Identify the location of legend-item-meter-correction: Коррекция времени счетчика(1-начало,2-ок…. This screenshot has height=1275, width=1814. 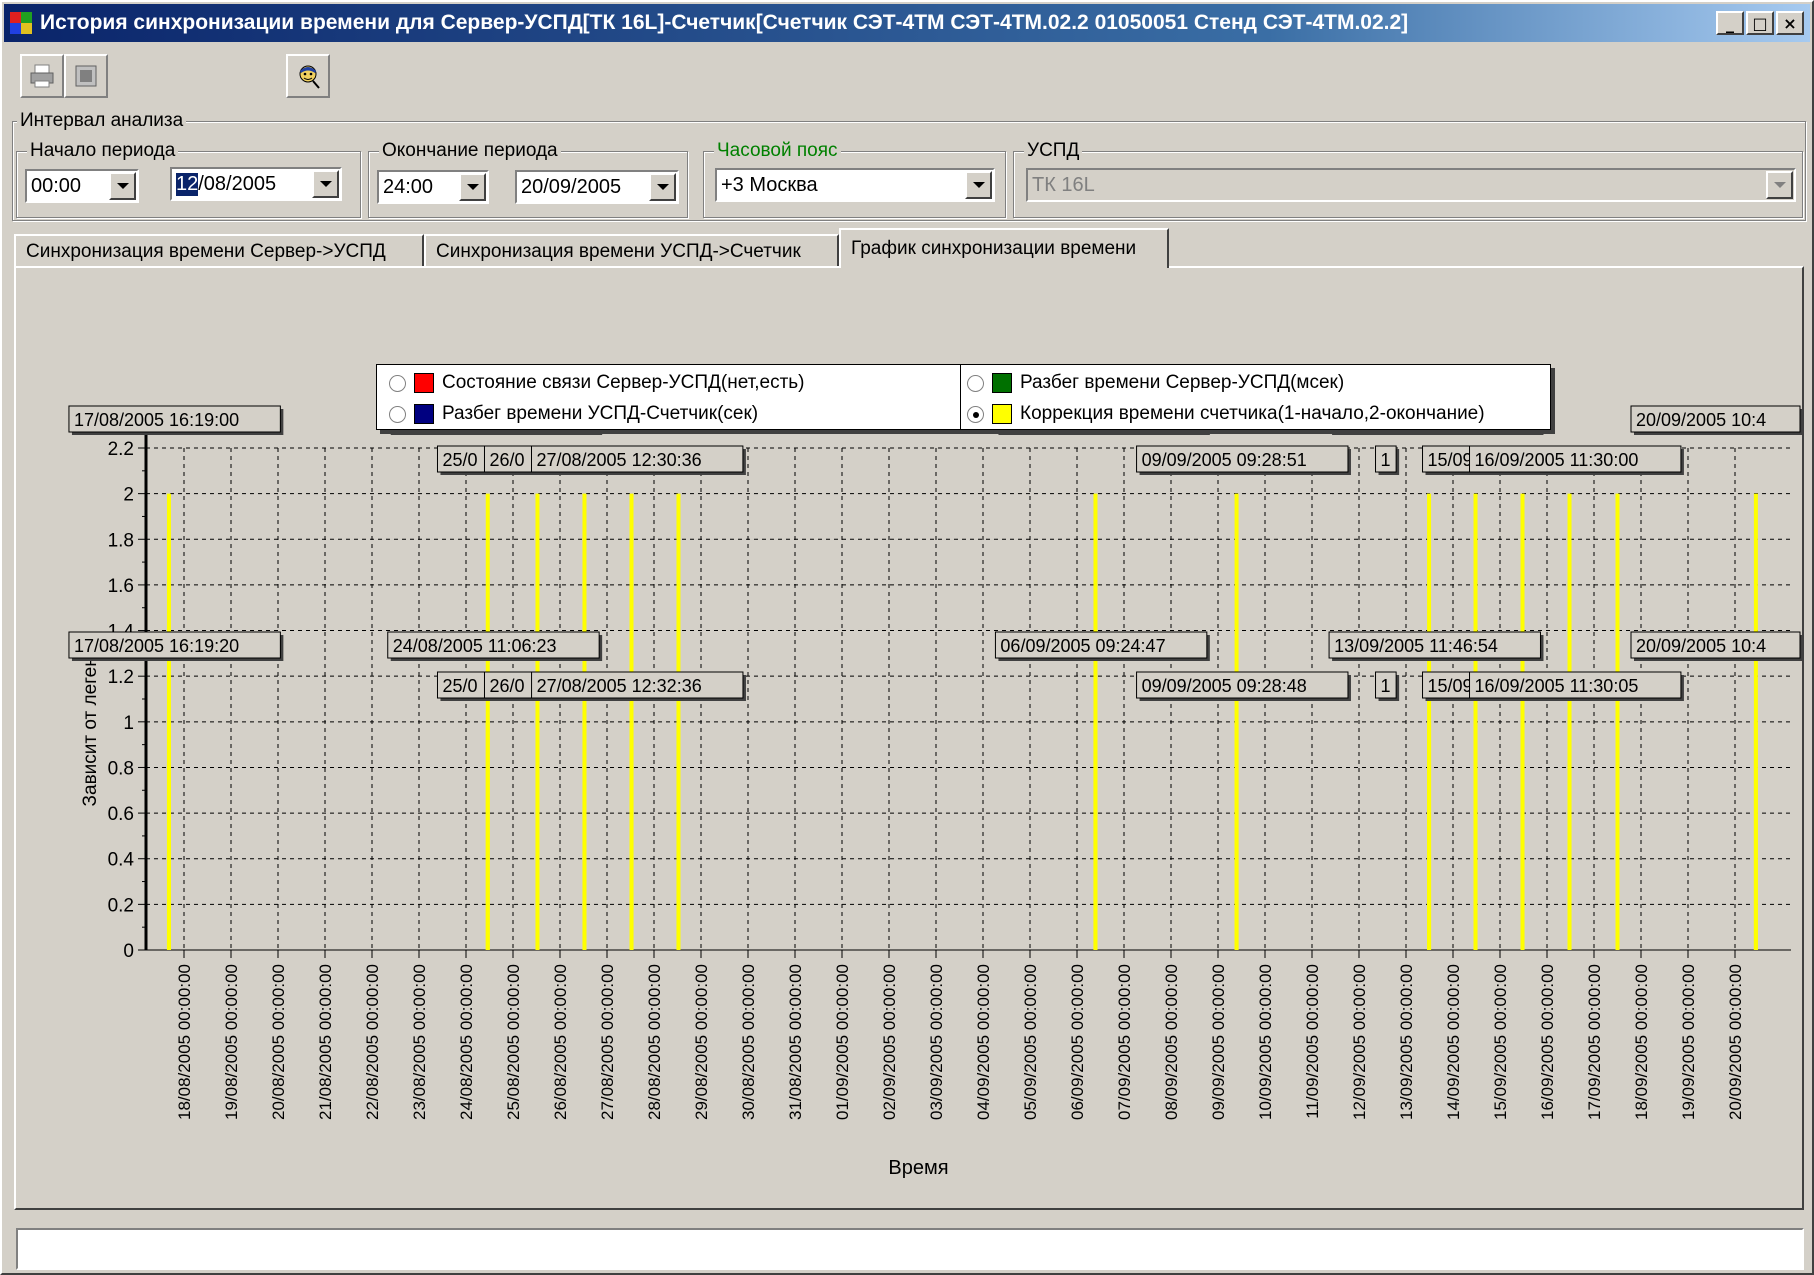
(1226, 414).